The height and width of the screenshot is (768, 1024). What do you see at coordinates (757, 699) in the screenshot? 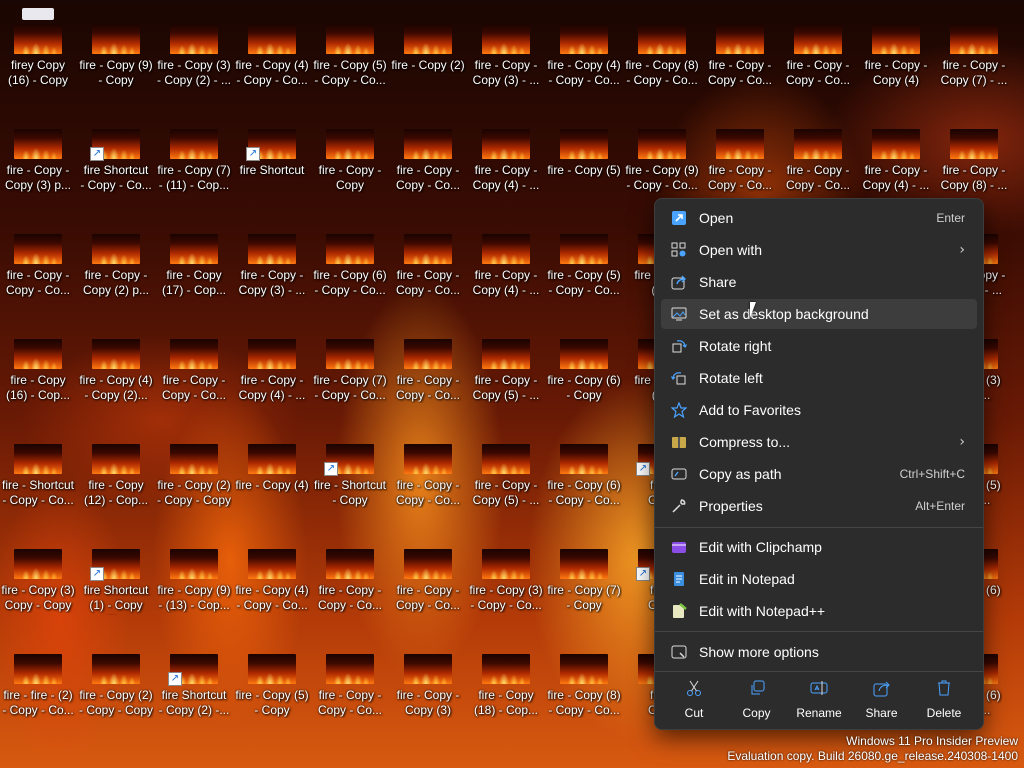
I see `copy-button: Copy` at bounding box center [757, 699].